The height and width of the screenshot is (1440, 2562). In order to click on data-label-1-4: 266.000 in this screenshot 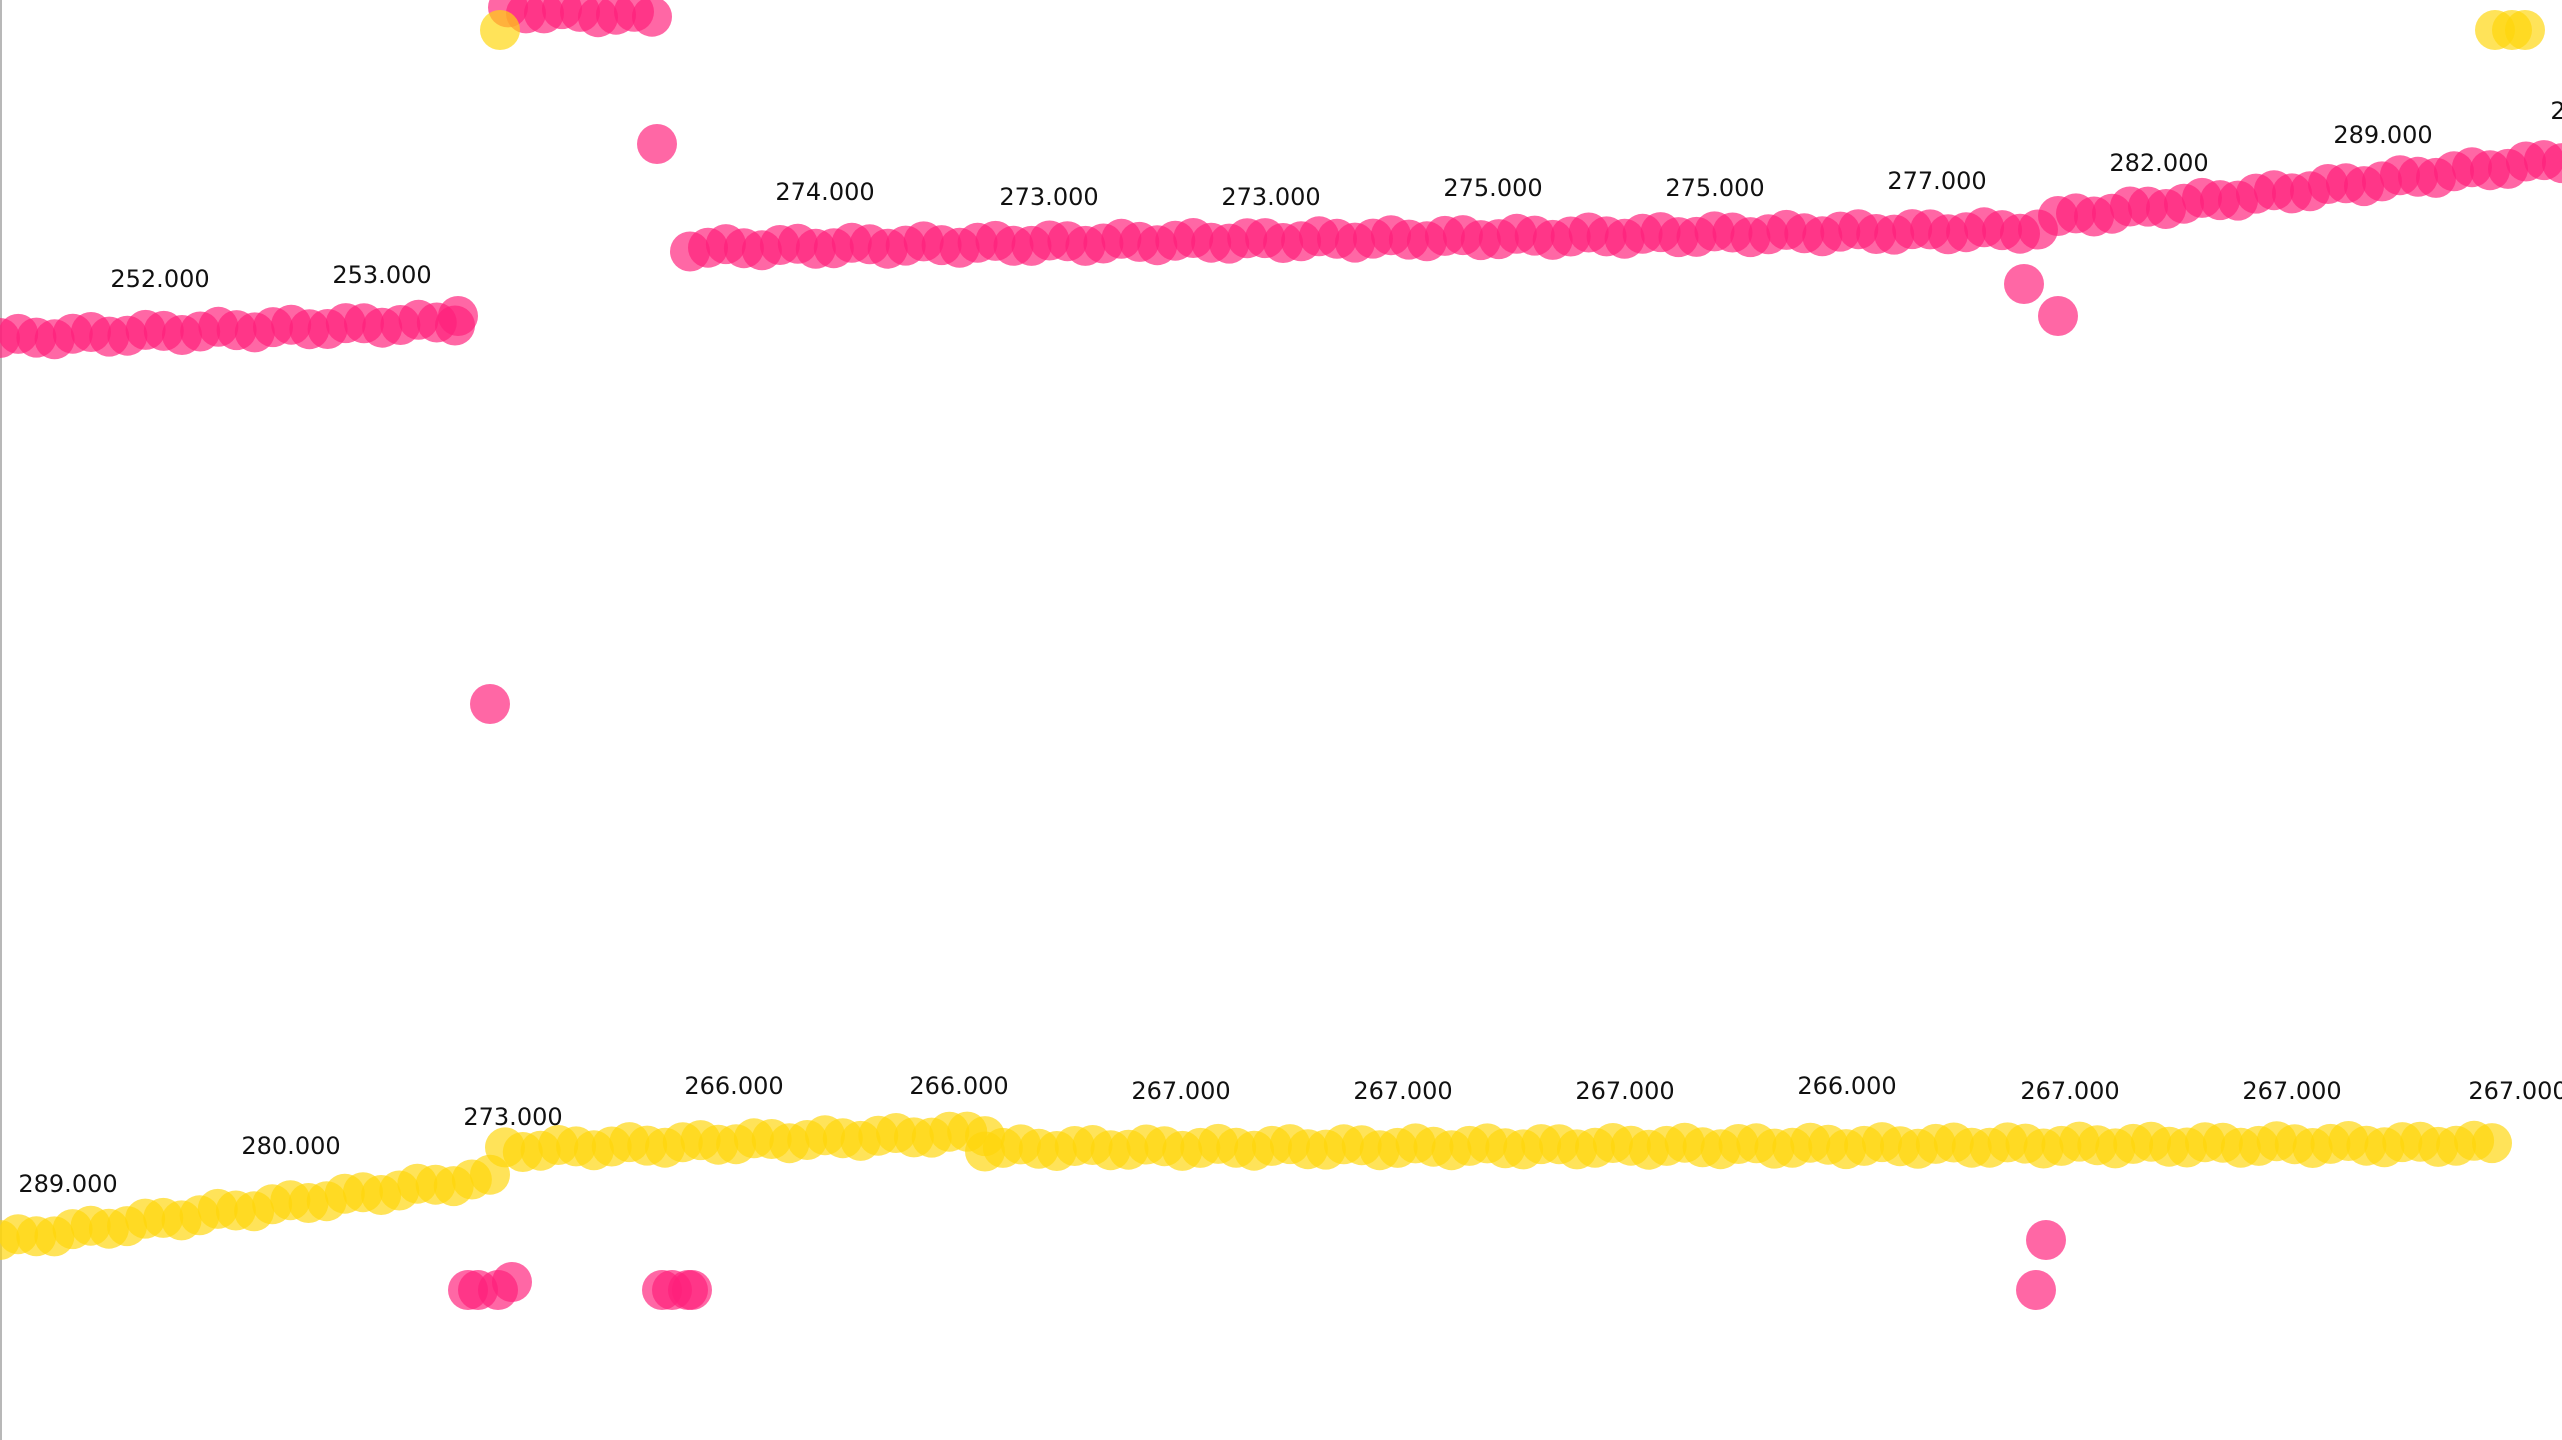, I will do `click(958, 1086)`.